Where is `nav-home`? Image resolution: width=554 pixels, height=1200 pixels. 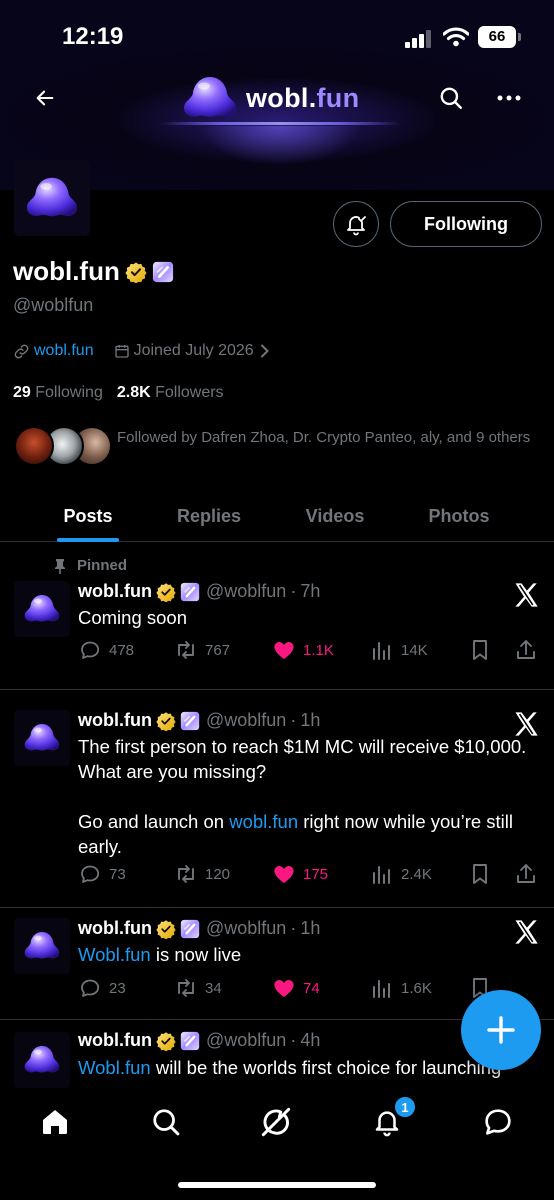 nav-home is located at coordinates (55, 1122).